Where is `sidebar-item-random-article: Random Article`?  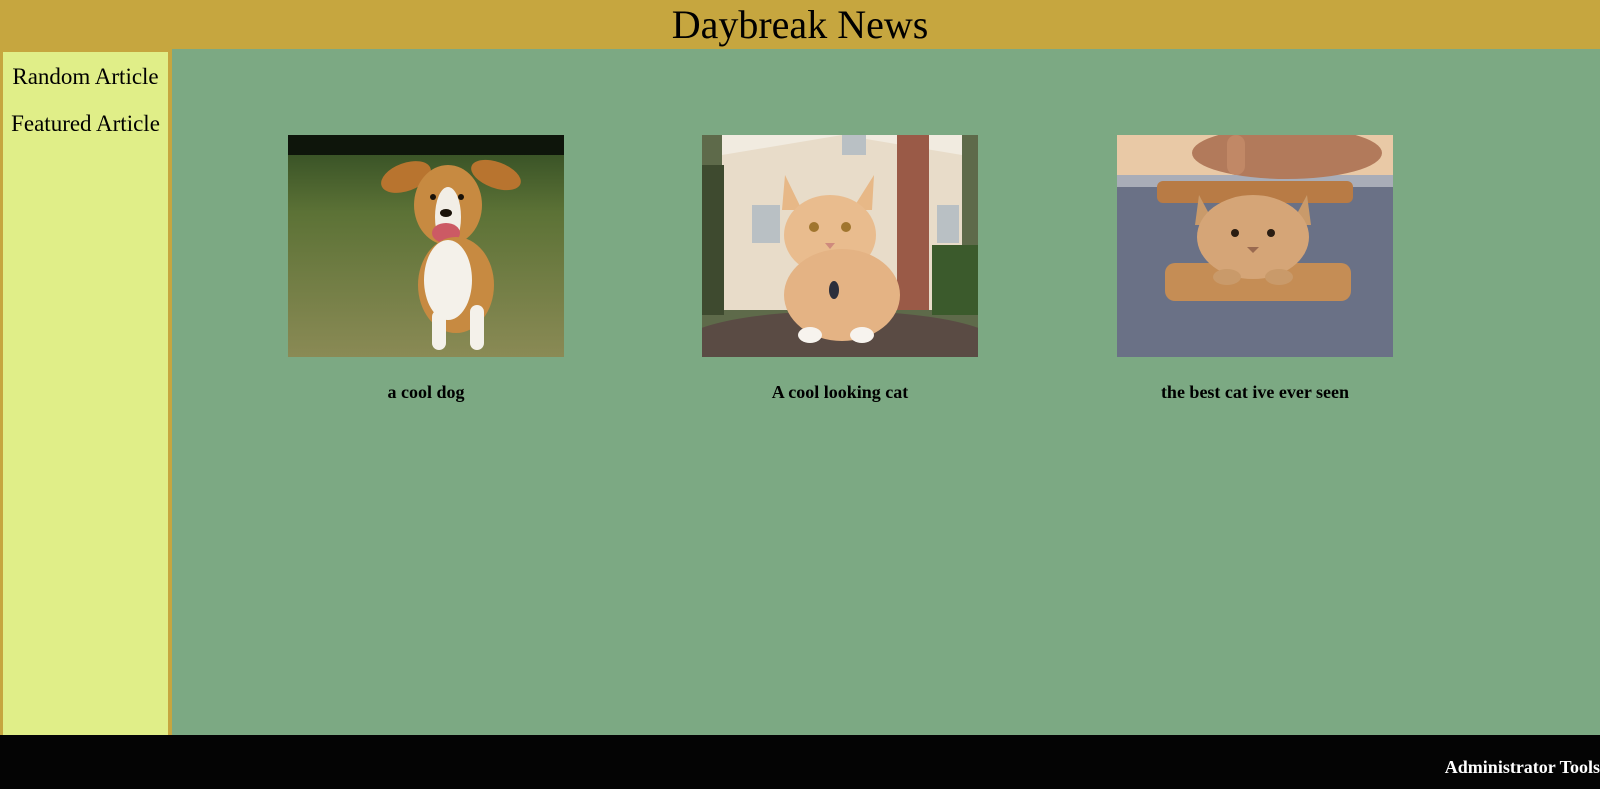
sidebar-item-random-article: Random Article is located at coordinates (85, 76).